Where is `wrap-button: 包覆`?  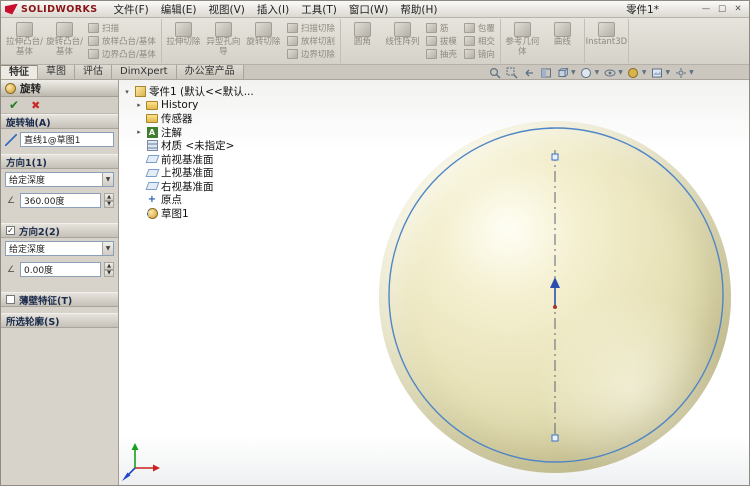
wrap-button: 包覆 is located at coordinates (479, 28).